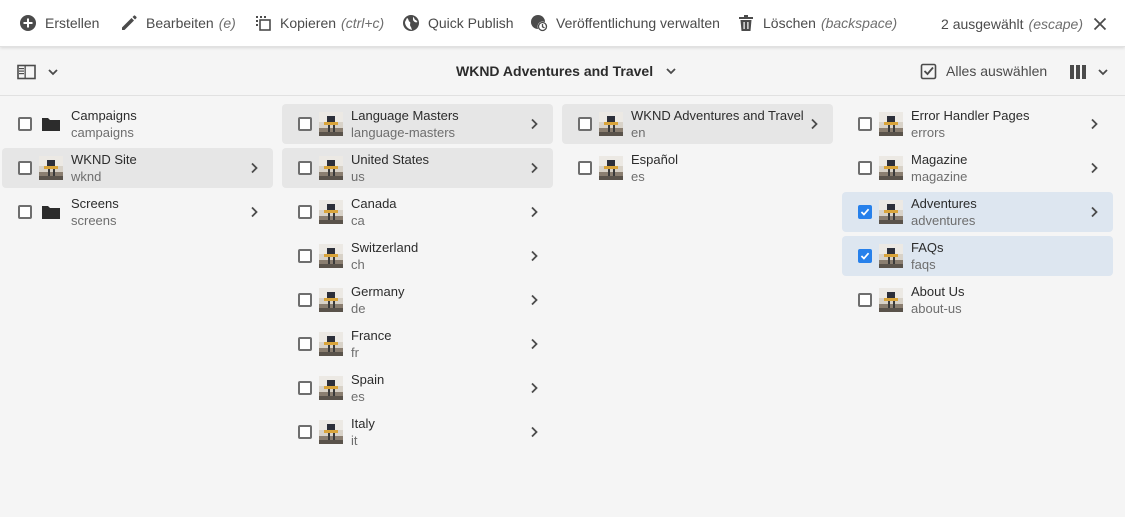 The width and height of the screenshot is (1125, 517). I want to click on manage-publication-label: Veröffentlichung verwalten, so click(638, 23).